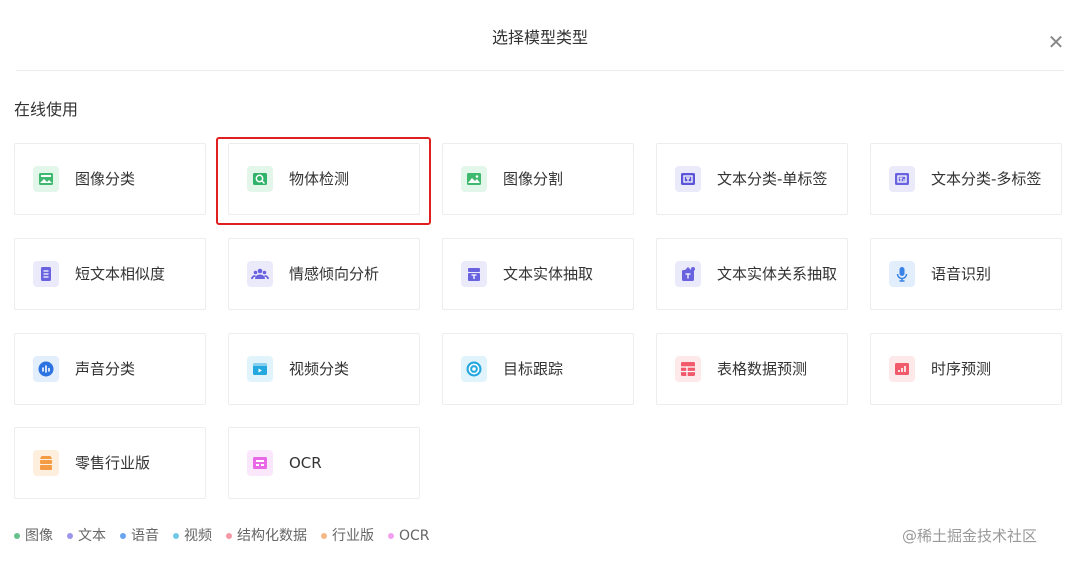 This screenshot has height=564, width=1080. I want to click on model-card-label: 语音识别, so click(961, 274).